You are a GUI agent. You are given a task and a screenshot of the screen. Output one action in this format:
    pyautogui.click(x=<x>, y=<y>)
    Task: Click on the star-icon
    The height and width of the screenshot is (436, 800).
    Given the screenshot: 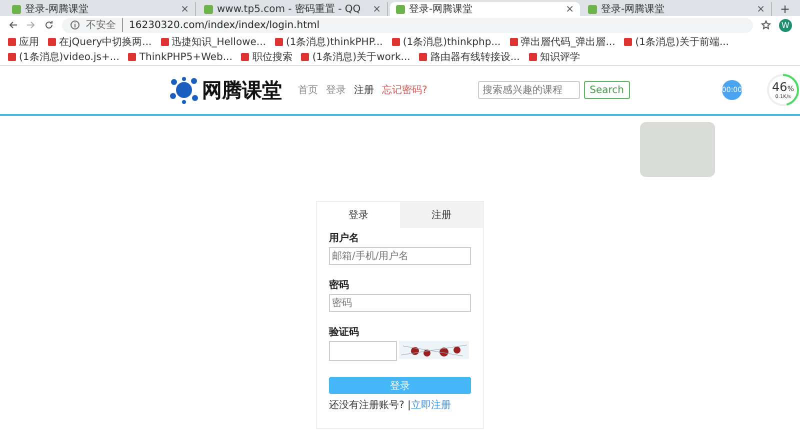 What is the action you would take?
    pyautogui.click(x=766, y=25)
    